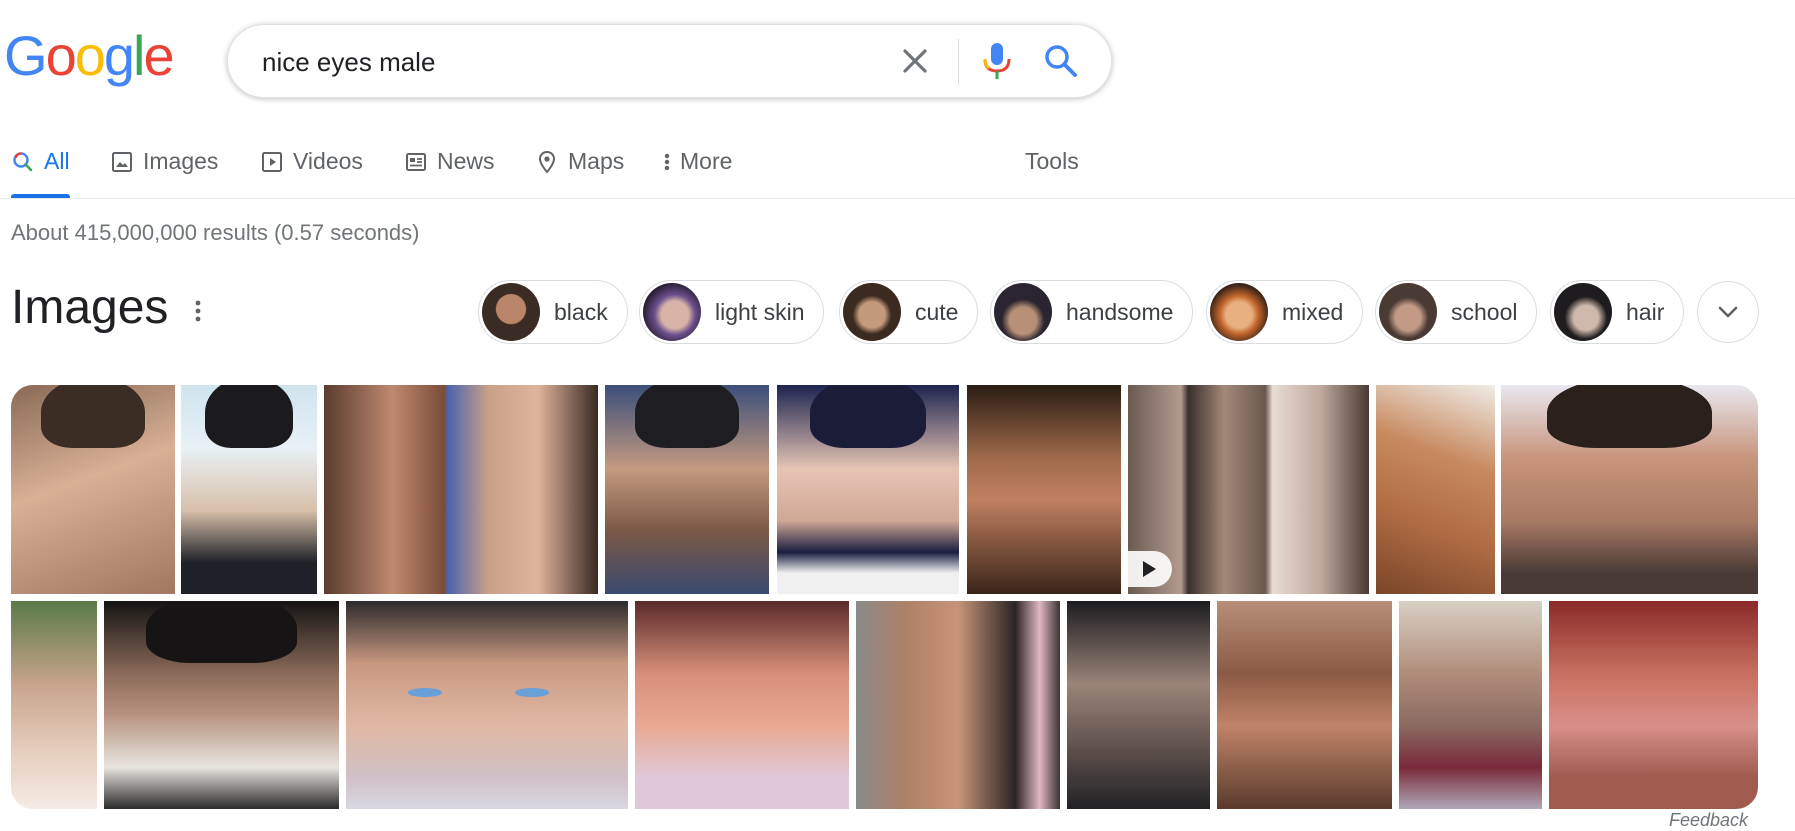 The height and width of the screenshot is (831, 1795). I want to click on search-tabs: All Images Videos News Maps More Tools, so click(897, 169).